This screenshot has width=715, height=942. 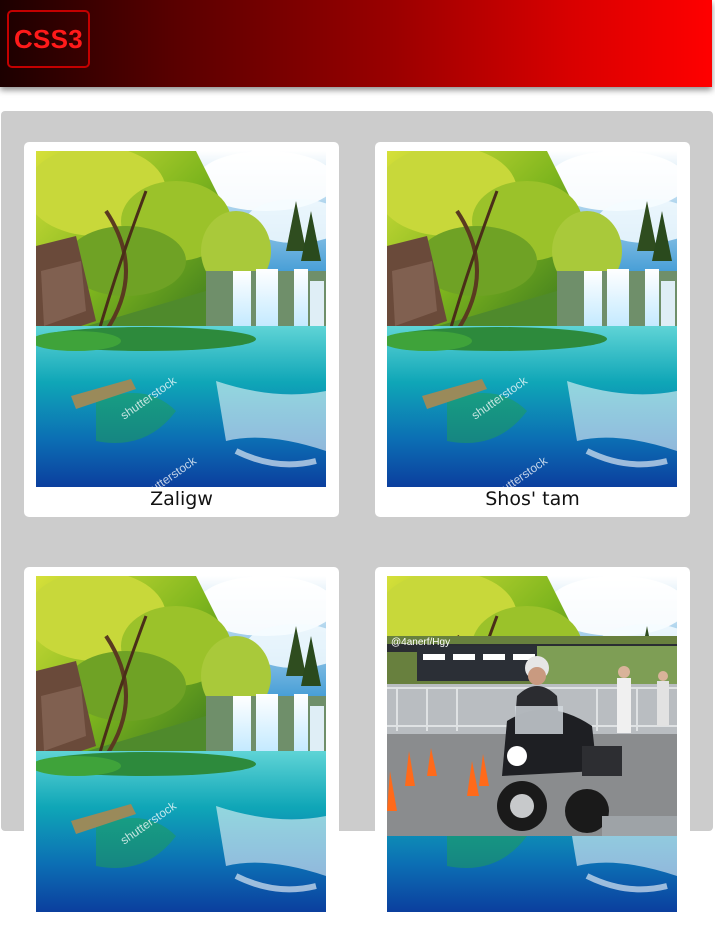 I want to click on photo-caption: Zaligw, so click(x=181, y=499).